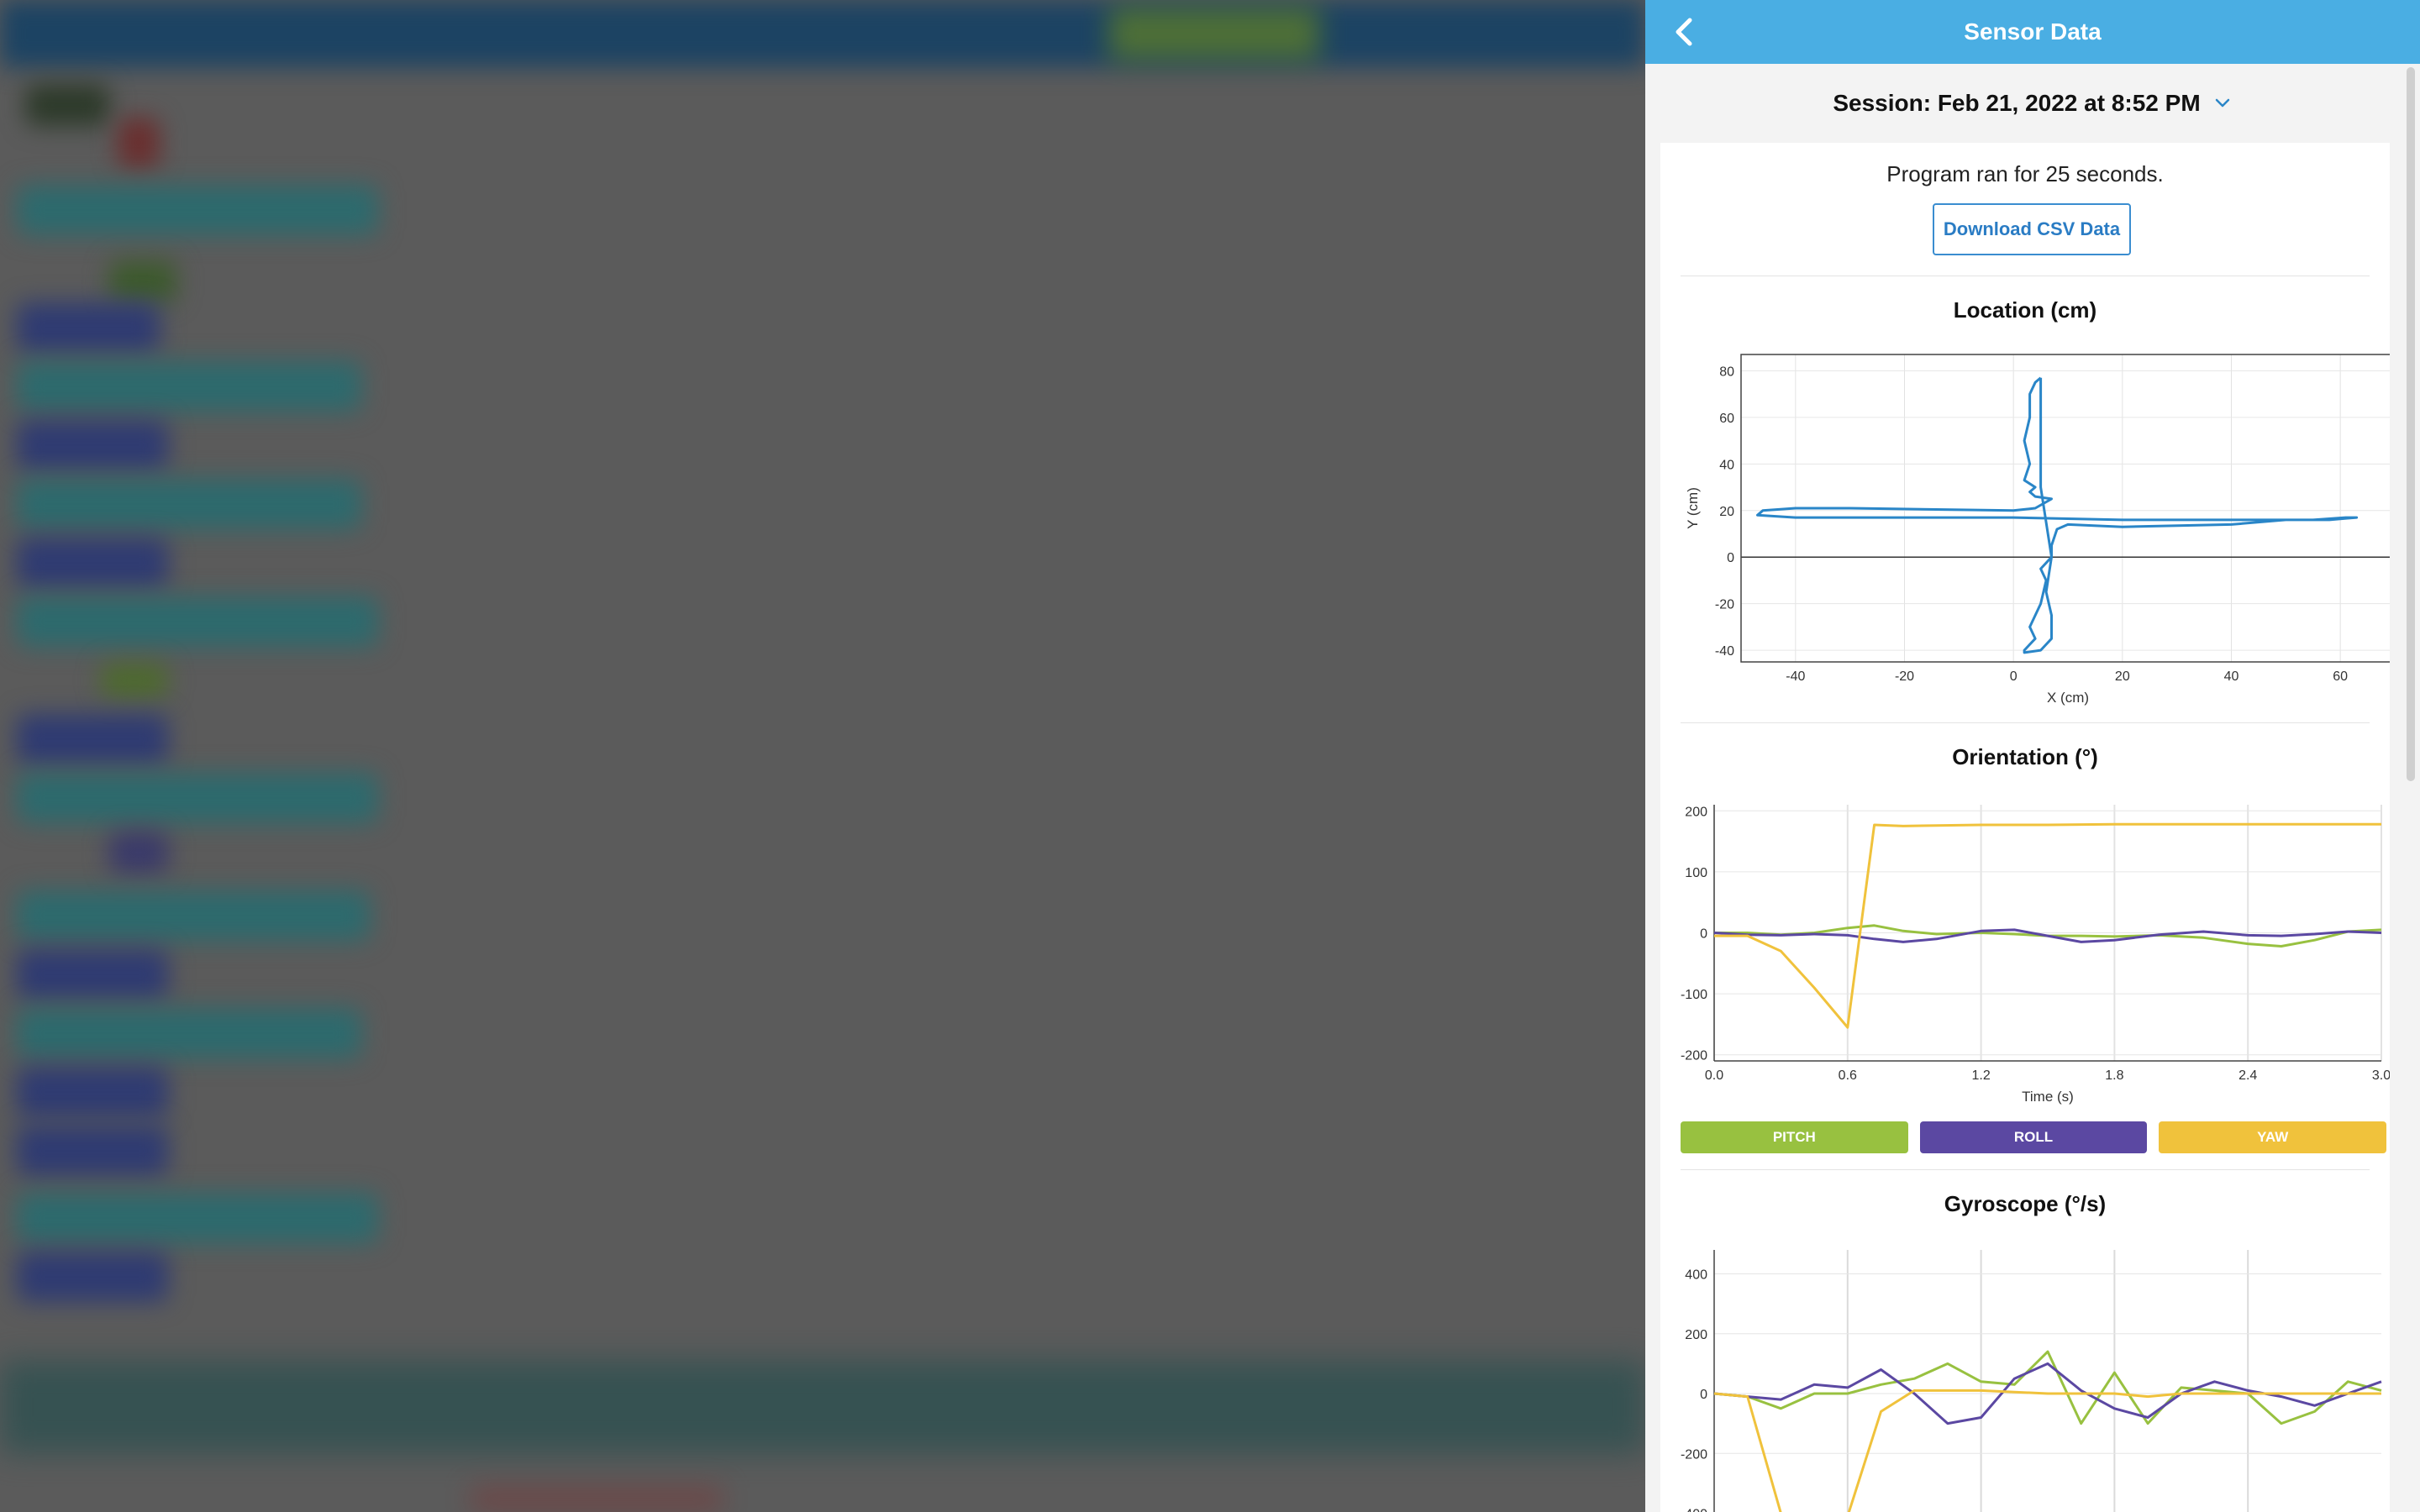  Describe the element at coordinates (1714, 1075) in the screenshot. I see `x-tick-label: 0.0` at that location.